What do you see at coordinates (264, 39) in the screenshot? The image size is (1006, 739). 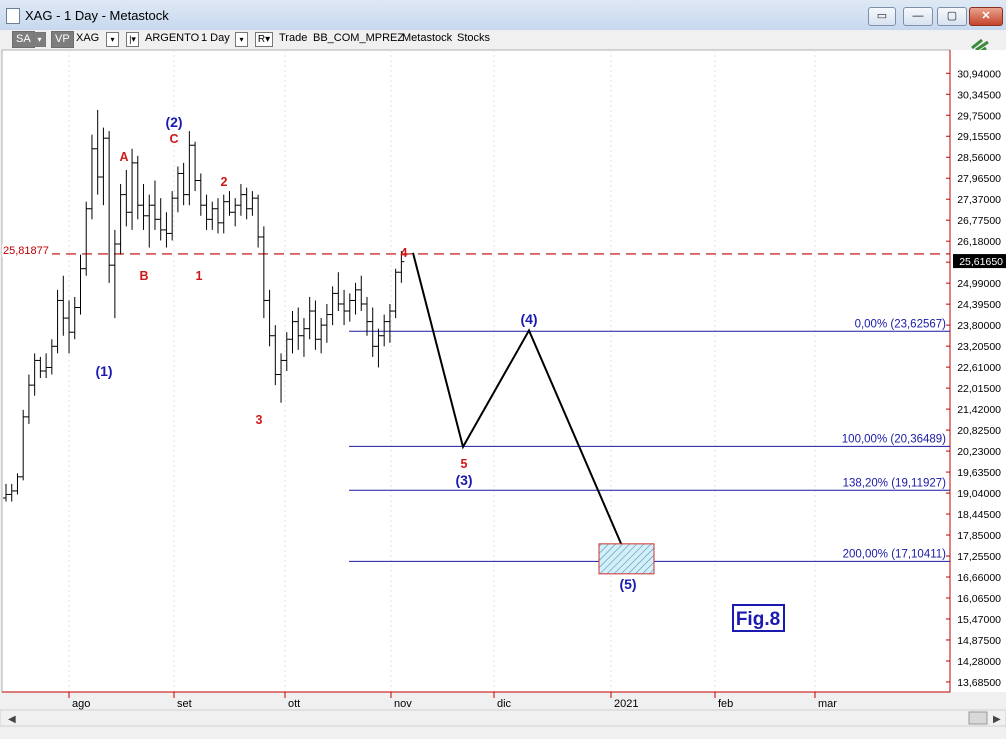 I see `r-button: R▾` at bounding box center [264, 39].